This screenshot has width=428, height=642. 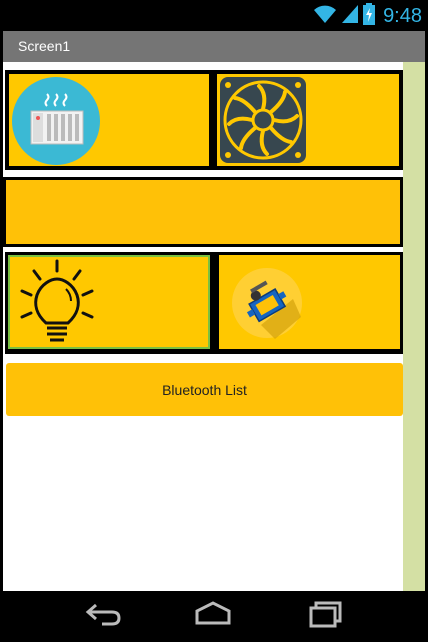 I want to click on fan-icon, so click(x=263, y=120).